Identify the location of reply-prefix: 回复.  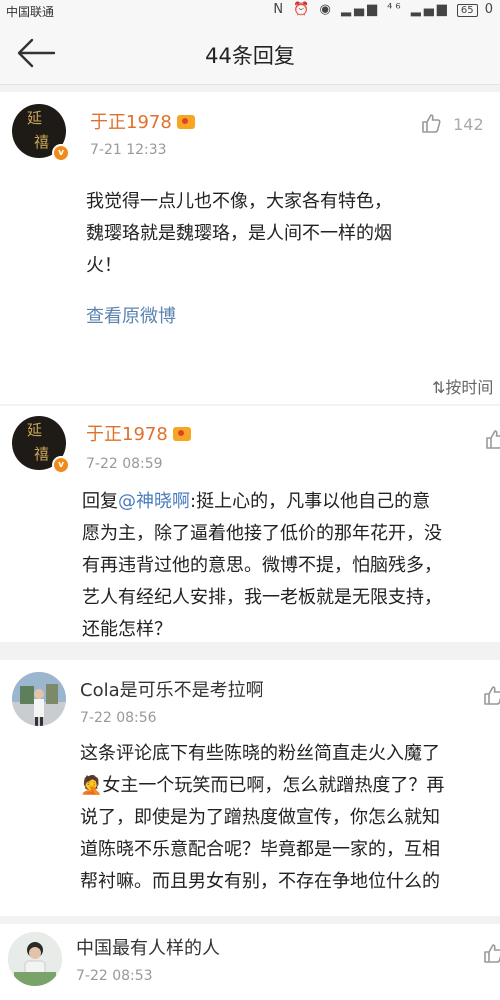
(100, 501).